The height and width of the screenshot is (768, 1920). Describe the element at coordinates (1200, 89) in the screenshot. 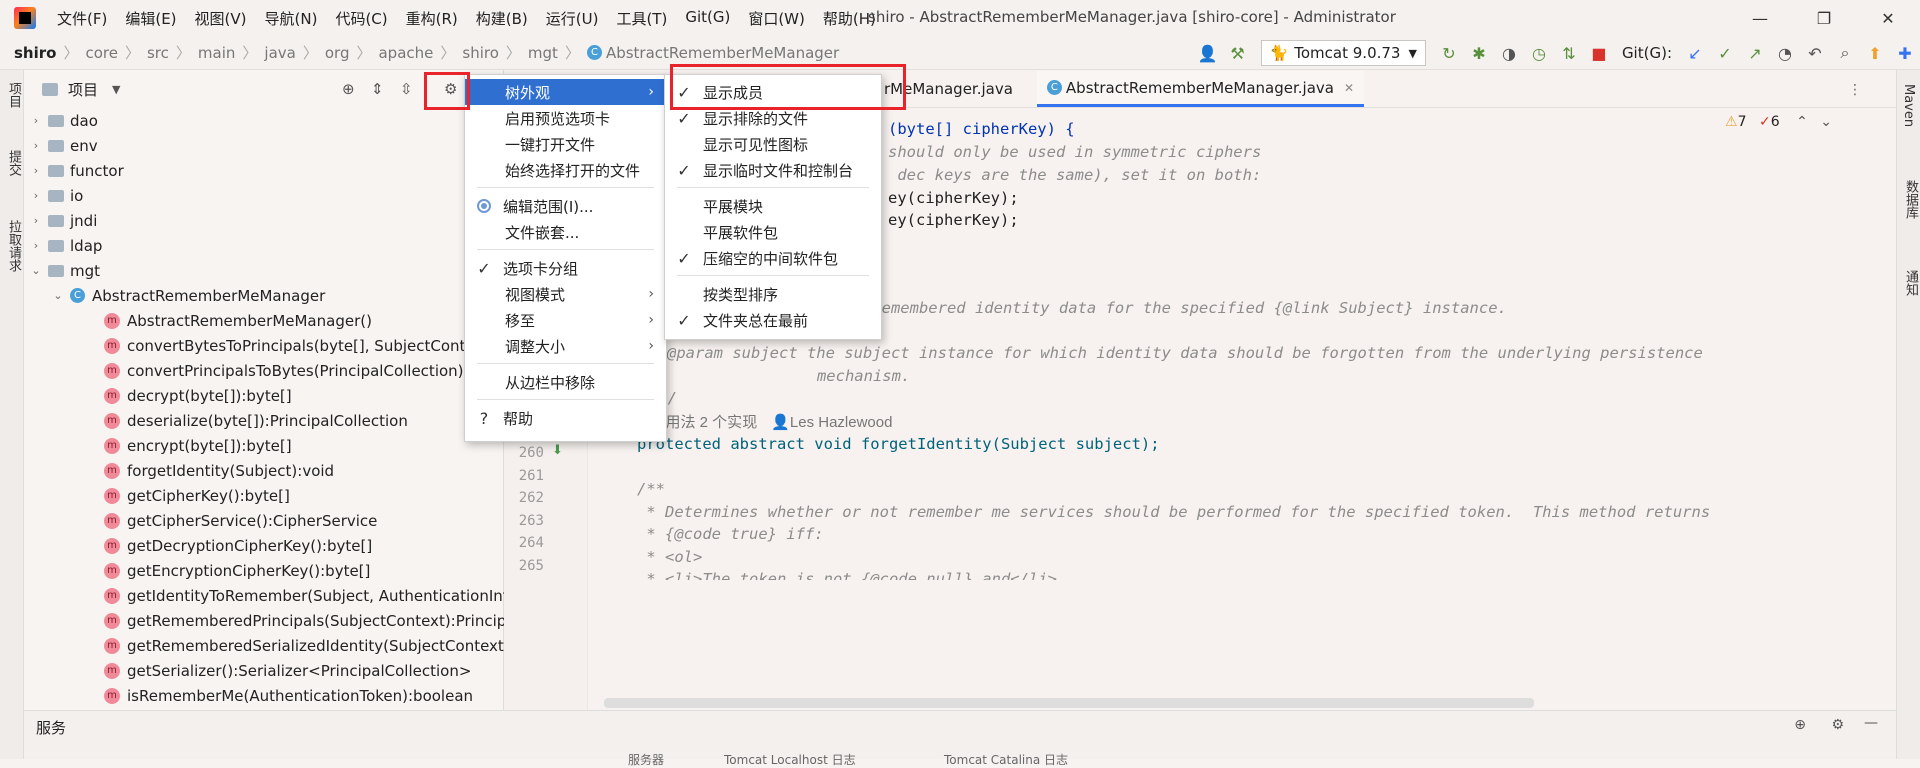

I see `editor-tab-active: C AbstractRememberMeManager.java ✕` at that location.